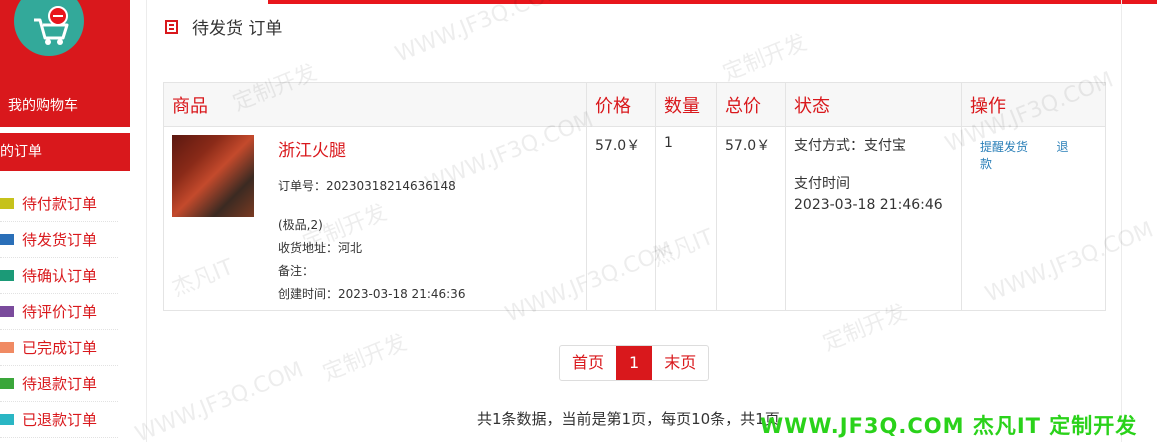 The image size is (1157, 448). What do you see at coordinates (49, 28) in the screenshot?
I see `cart-icon` at bounding box center [49, 28].